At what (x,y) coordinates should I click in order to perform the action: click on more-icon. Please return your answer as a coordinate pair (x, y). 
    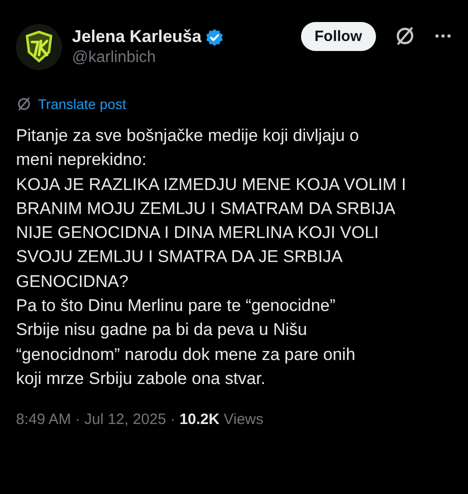
    Looking at the image, I should click on (443, 36).